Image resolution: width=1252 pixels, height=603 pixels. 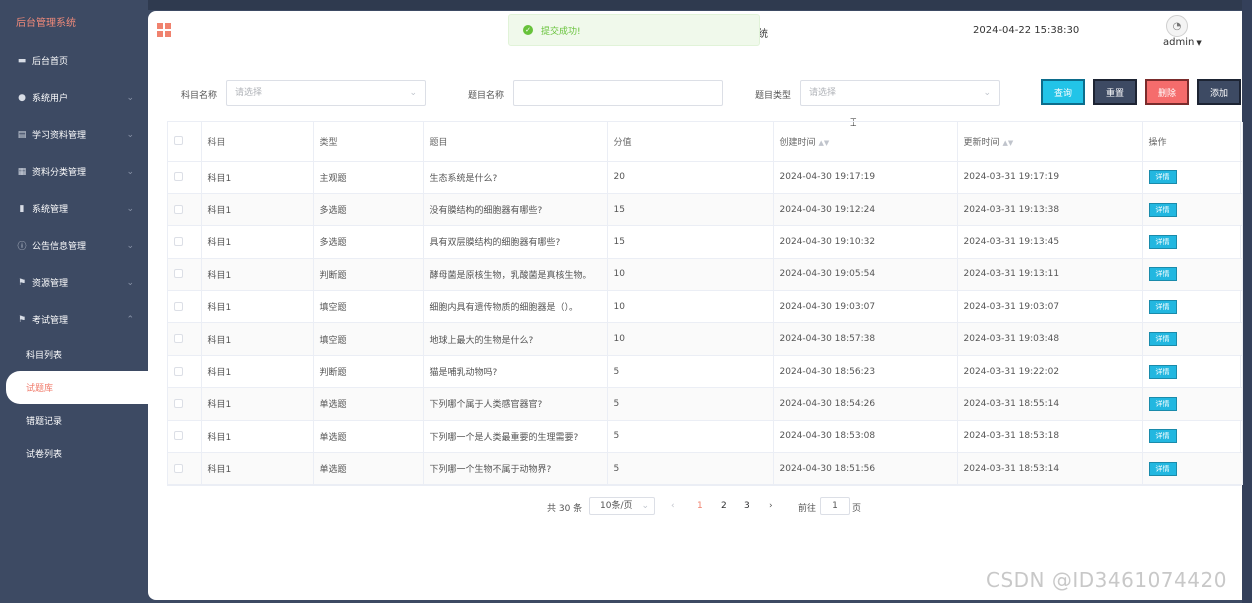 What do you see at coordinates (1050, 242) in the screenshot?
I see `cell-updated: 2024-03-31 19:13:45` at bounding box center [1050, 242].